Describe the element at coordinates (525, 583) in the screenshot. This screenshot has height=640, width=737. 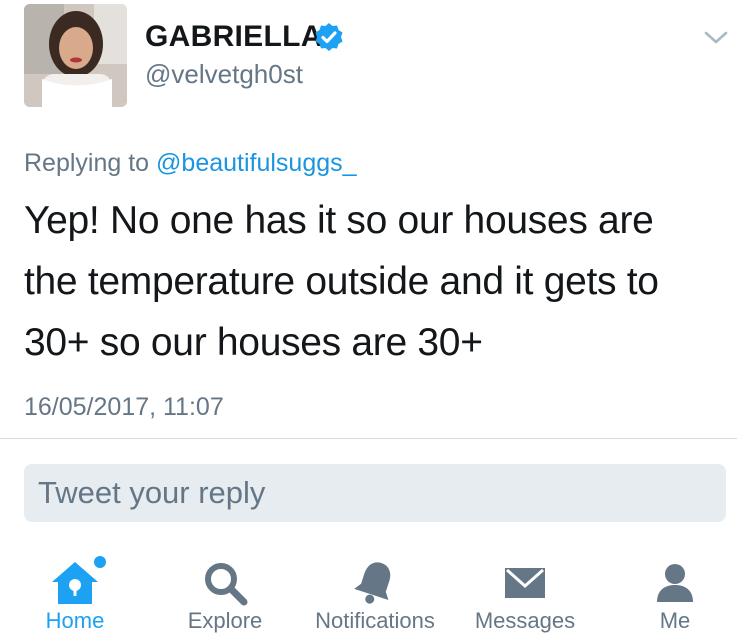
I see `envelope-icon` at that location.